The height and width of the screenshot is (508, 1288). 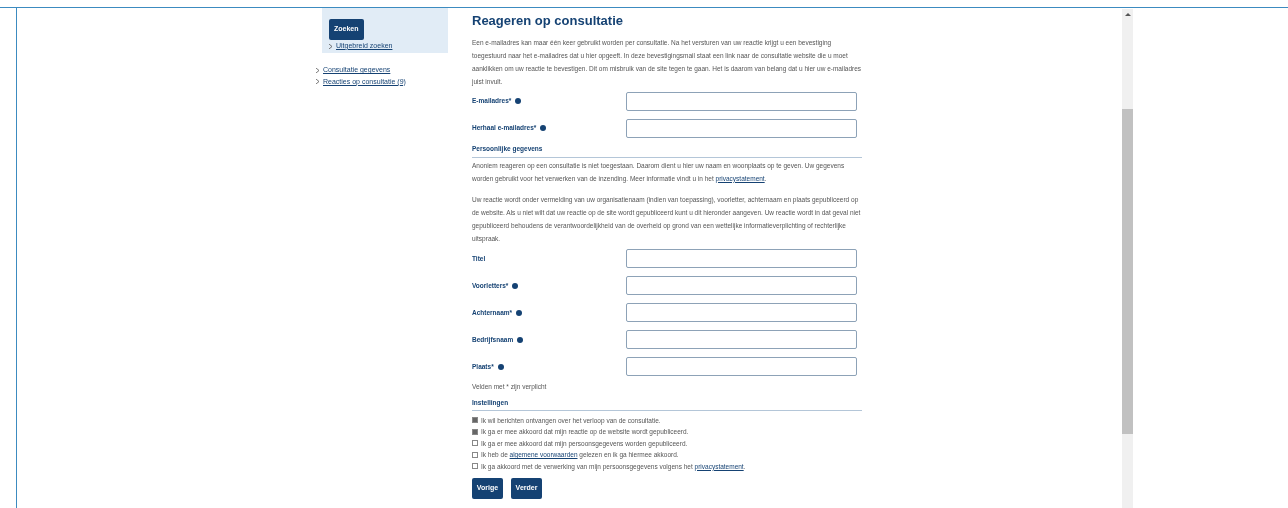 What do you see at coordinates (1127, 271) in the screenshot?
I see `scrollbar-thumb` at bounding box center [1127, 271].